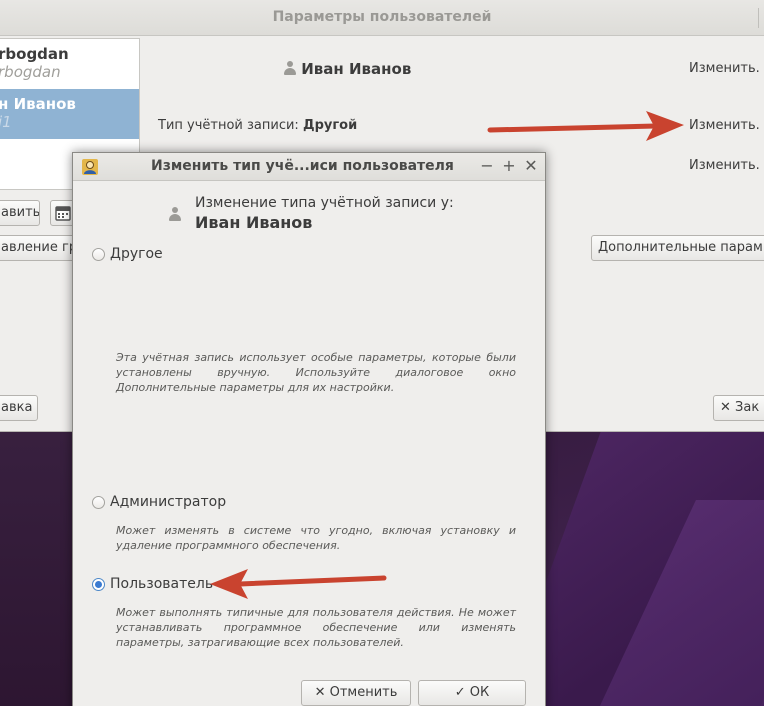 The width and height of the screenshot is (764, 706). What do you see at coordinates (330, 125) in the screenshot?
I see `account-type-value: Другой` at bounding box center [330, 125].